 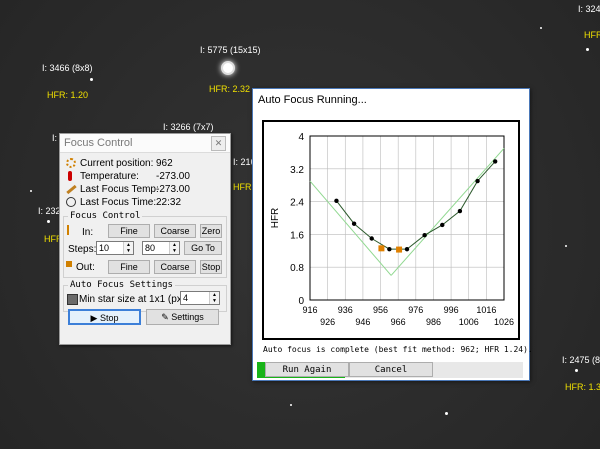 I want to click on star-label: I: 3266 (7x7), so click(x=188, y=127).